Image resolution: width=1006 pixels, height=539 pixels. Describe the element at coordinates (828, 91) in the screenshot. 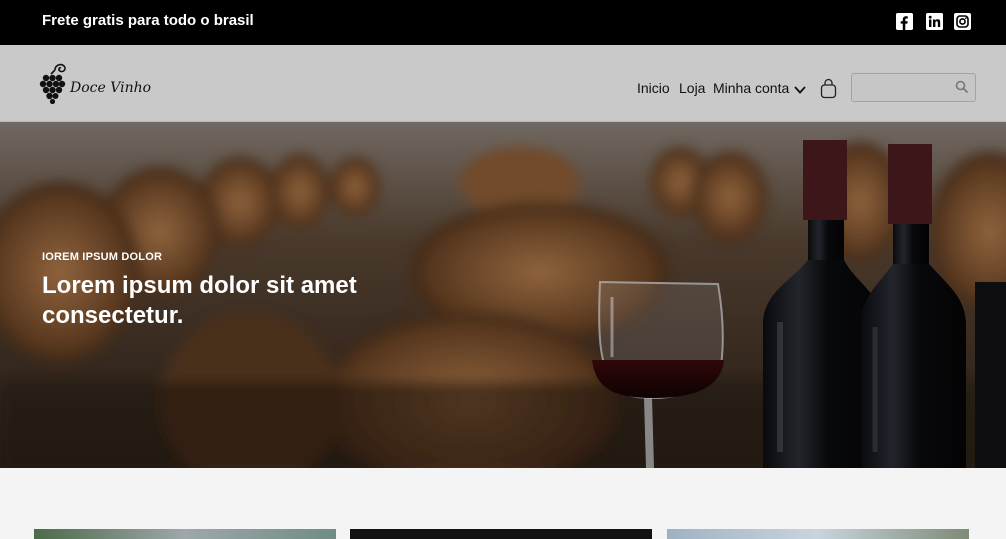

I see `shopping-bag-icon` at that location.